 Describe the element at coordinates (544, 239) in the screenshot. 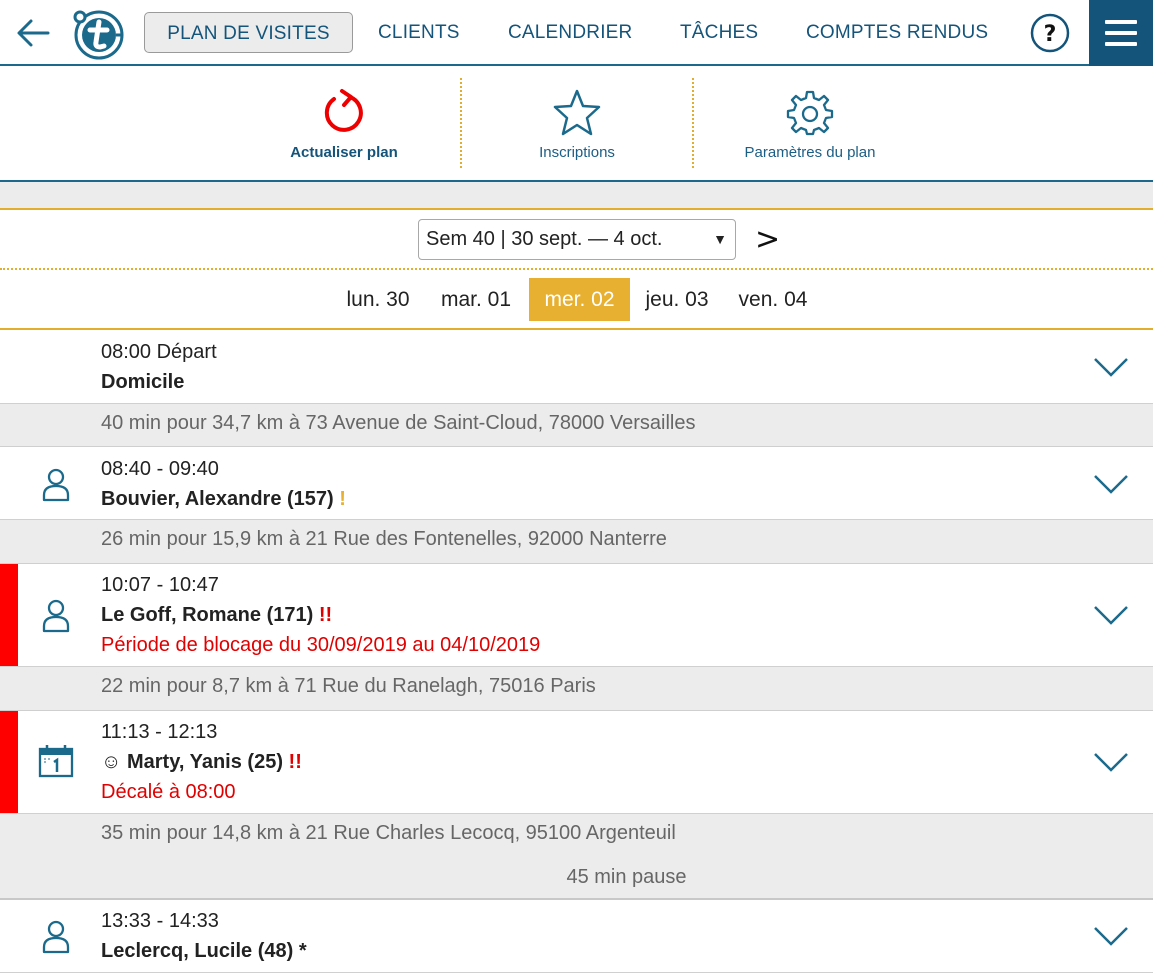

I see `week-select-value: Sem 40 | 30 sept. — 4 oct.` at that location.